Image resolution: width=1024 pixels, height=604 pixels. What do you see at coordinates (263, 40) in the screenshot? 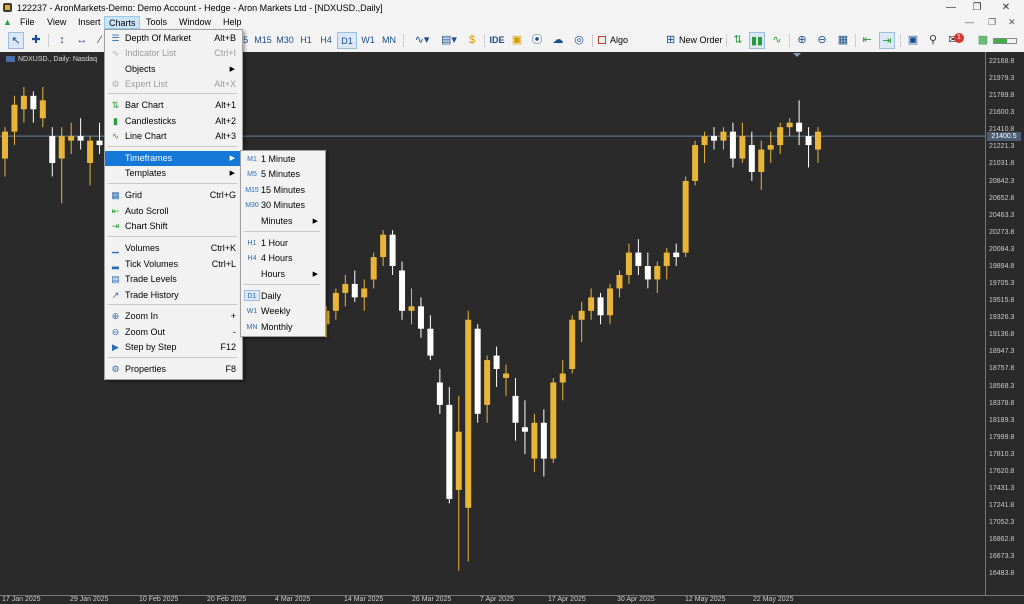
I see `tf-m15-button: M15` at bounding box center [263, 40].